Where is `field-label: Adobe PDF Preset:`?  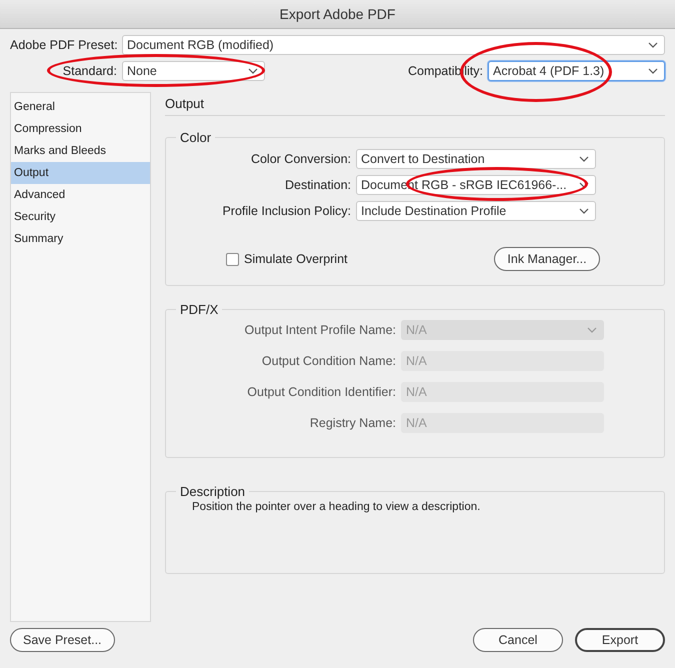
field-label: Adobe PDF Preset: is located at coordinates (63, 45).